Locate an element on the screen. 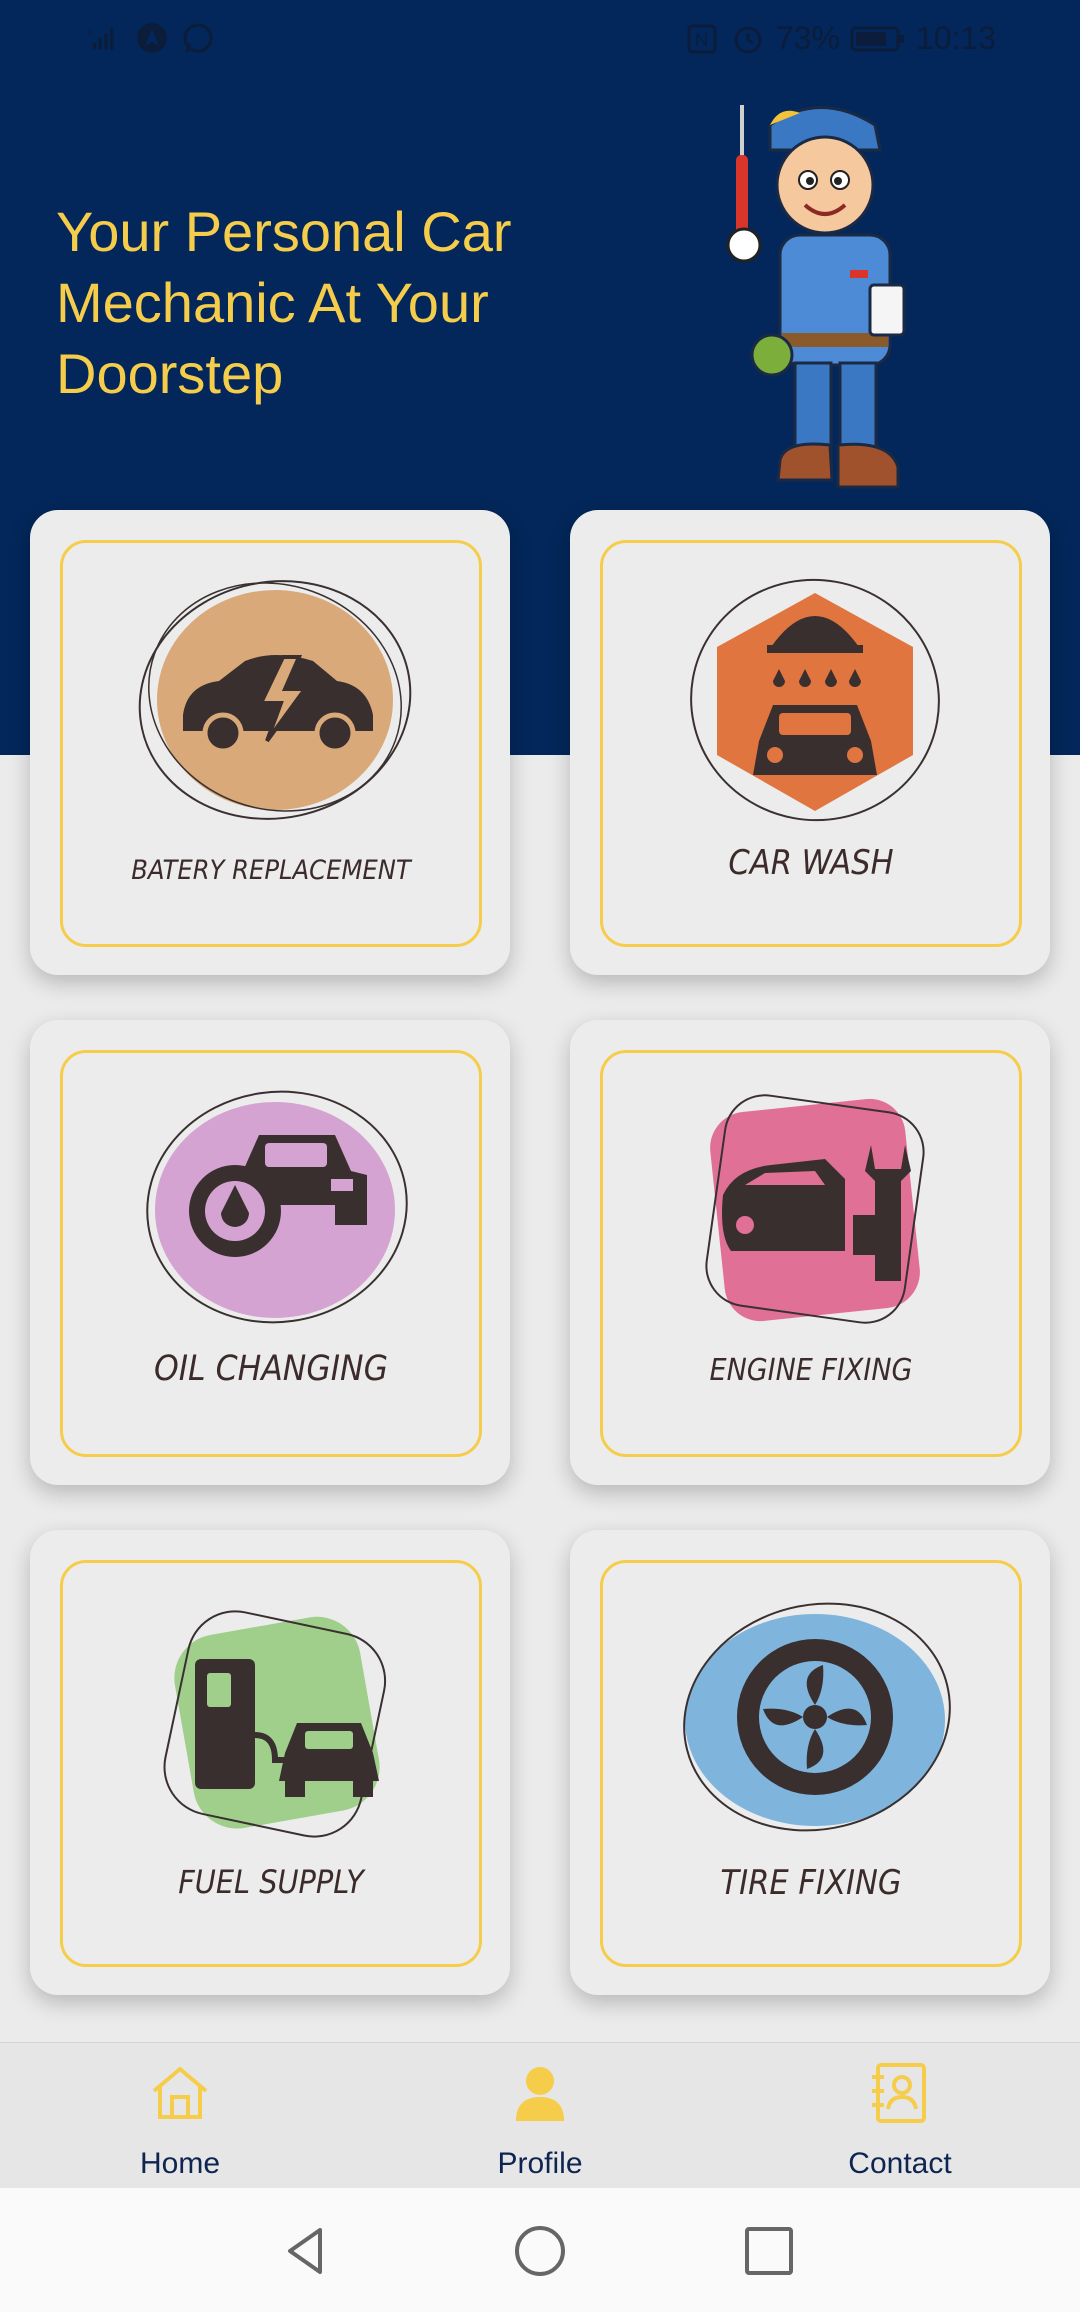 Image resolution: width=1080 pixels, height=2312 pixels. service-card-battery: BATERY REPLACEMENT is located at coordinates (270, 742).